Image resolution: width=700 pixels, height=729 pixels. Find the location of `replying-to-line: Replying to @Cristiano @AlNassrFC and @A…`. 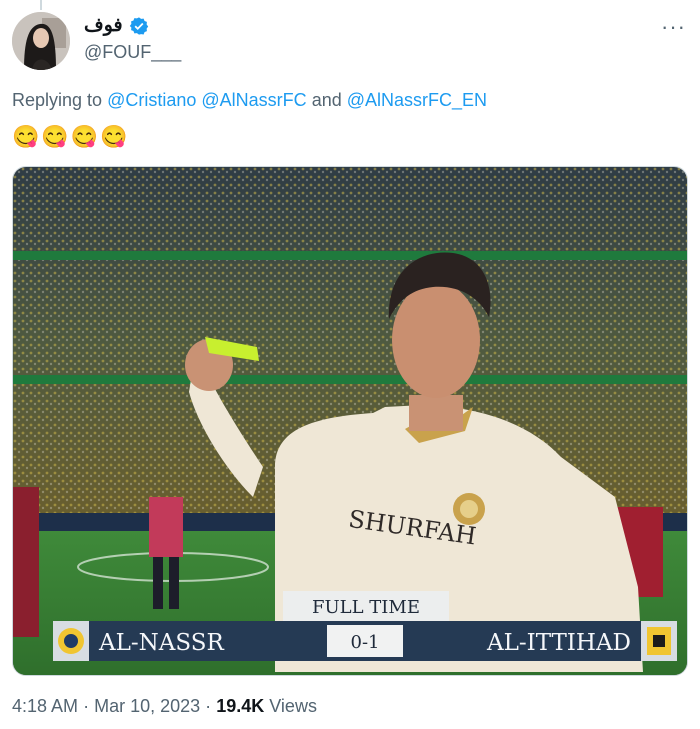

replying-to-line: Replying to @Cristiano @AlNassrFC and @A… is located at coordinates (249, 100).